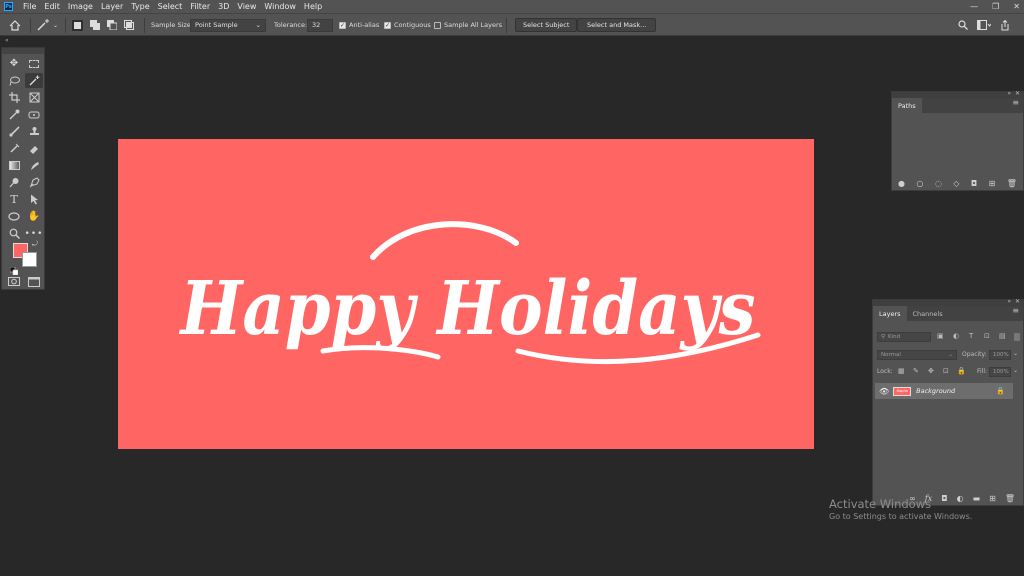  Describe the element at coordinates (15, 25) in the screenshot. I see `home-button` at that location.